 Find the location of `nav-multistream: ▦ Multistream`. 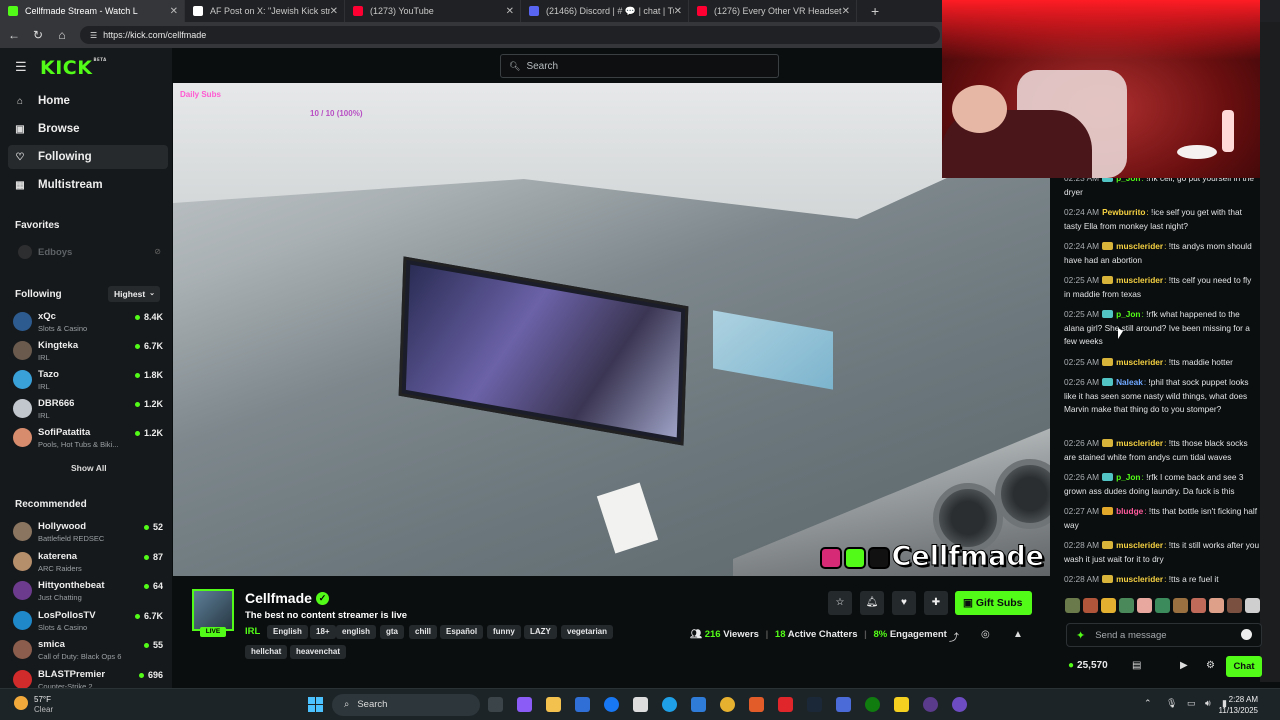

nav-multistream: ▦ Multistream is located at coordinates (88, 185).